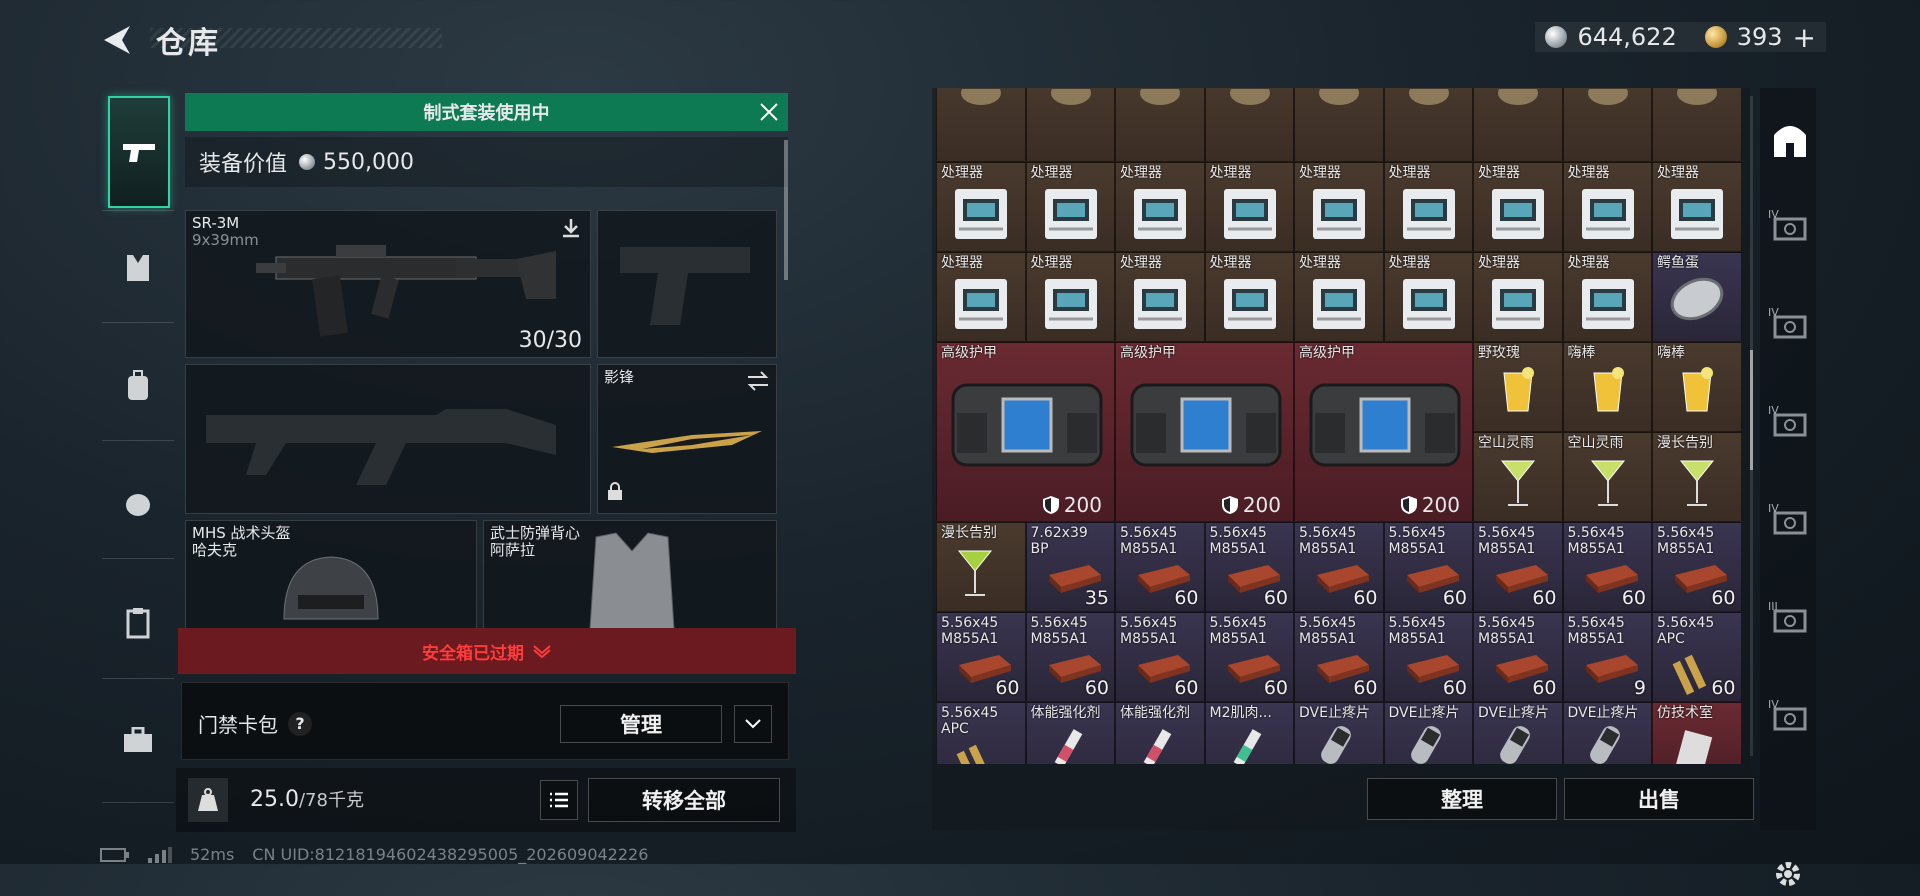 Image resolution: width=1920 pixels, height=896 pixels. Describe the element at coordinates (753, 724) in the screenshot. I see `keycard-dropdown-button` at that location.